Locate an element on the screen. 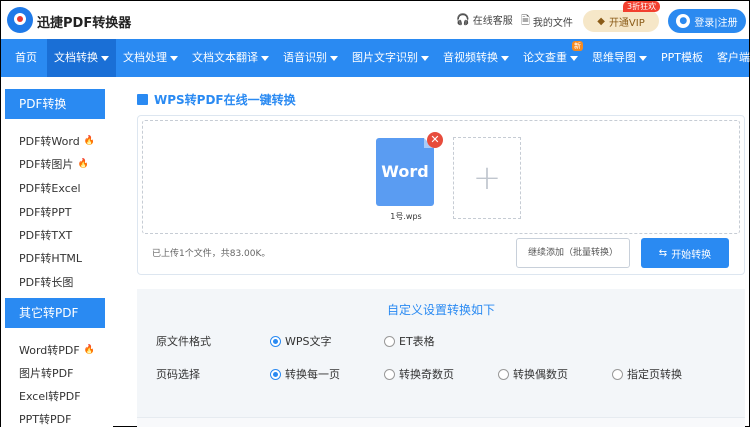  headset-icon: 🎧 is located at coordinates (463, 19).